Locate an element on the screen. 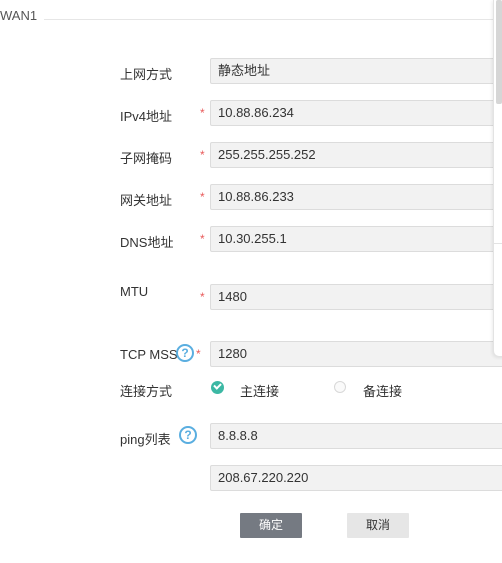  ping-input-2: 208.67.220.220 is located at coordinates (356, 478).